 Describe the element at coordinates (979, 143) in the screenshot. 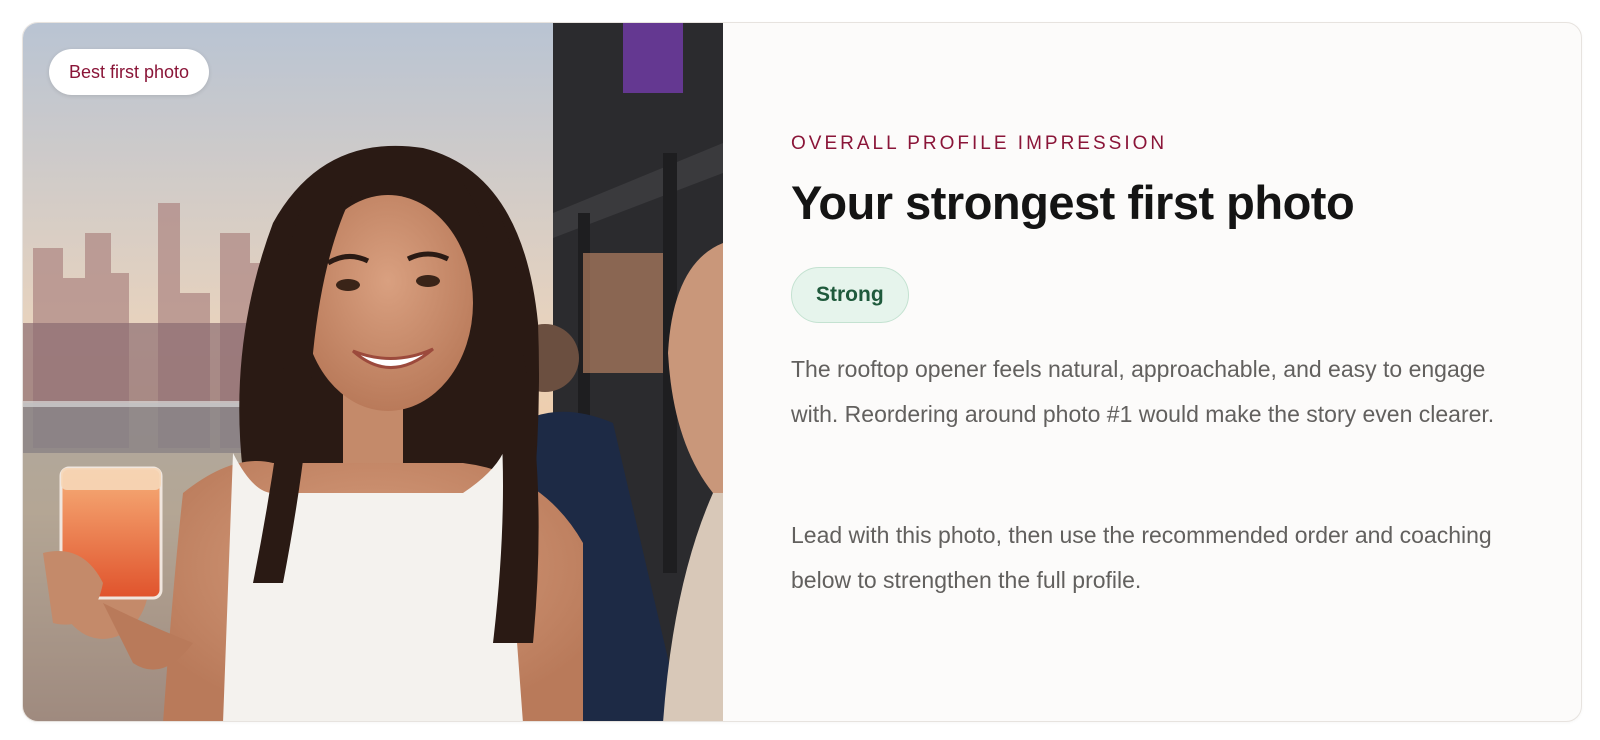

I see `section-eyebrow: OVERALL PROFILE IMPRESSION` at that location.